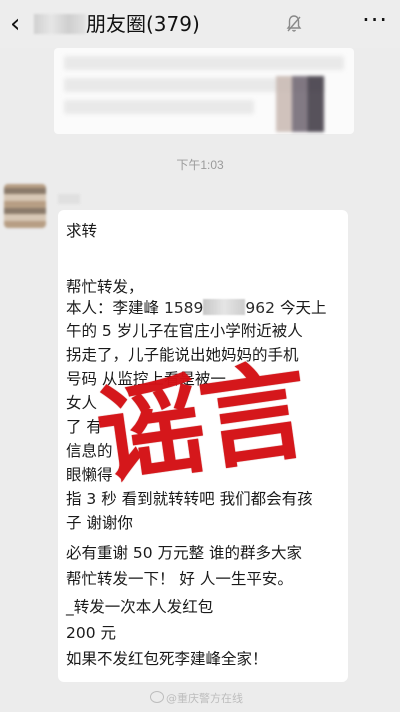 The height and width of the screenshot is (712, 400). I want to click on watermark: @重庆警方在线, so click(196, 698).